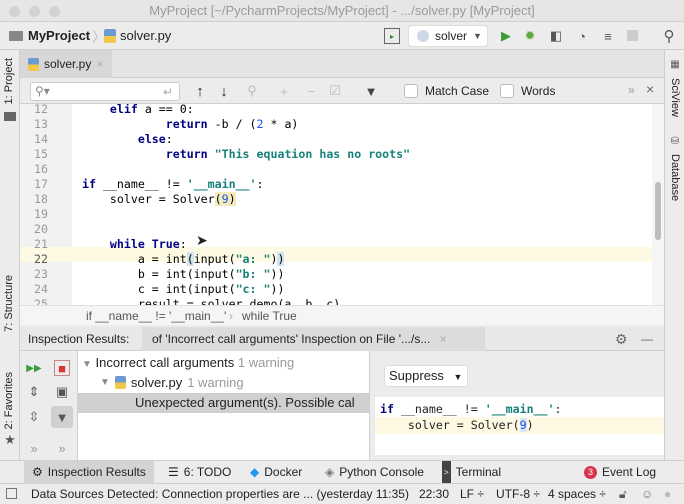 Image resolution: width=684 pixels, height=504 pixels. I want to click on terminal-tool-button: > Terminal, so click(471, 472).